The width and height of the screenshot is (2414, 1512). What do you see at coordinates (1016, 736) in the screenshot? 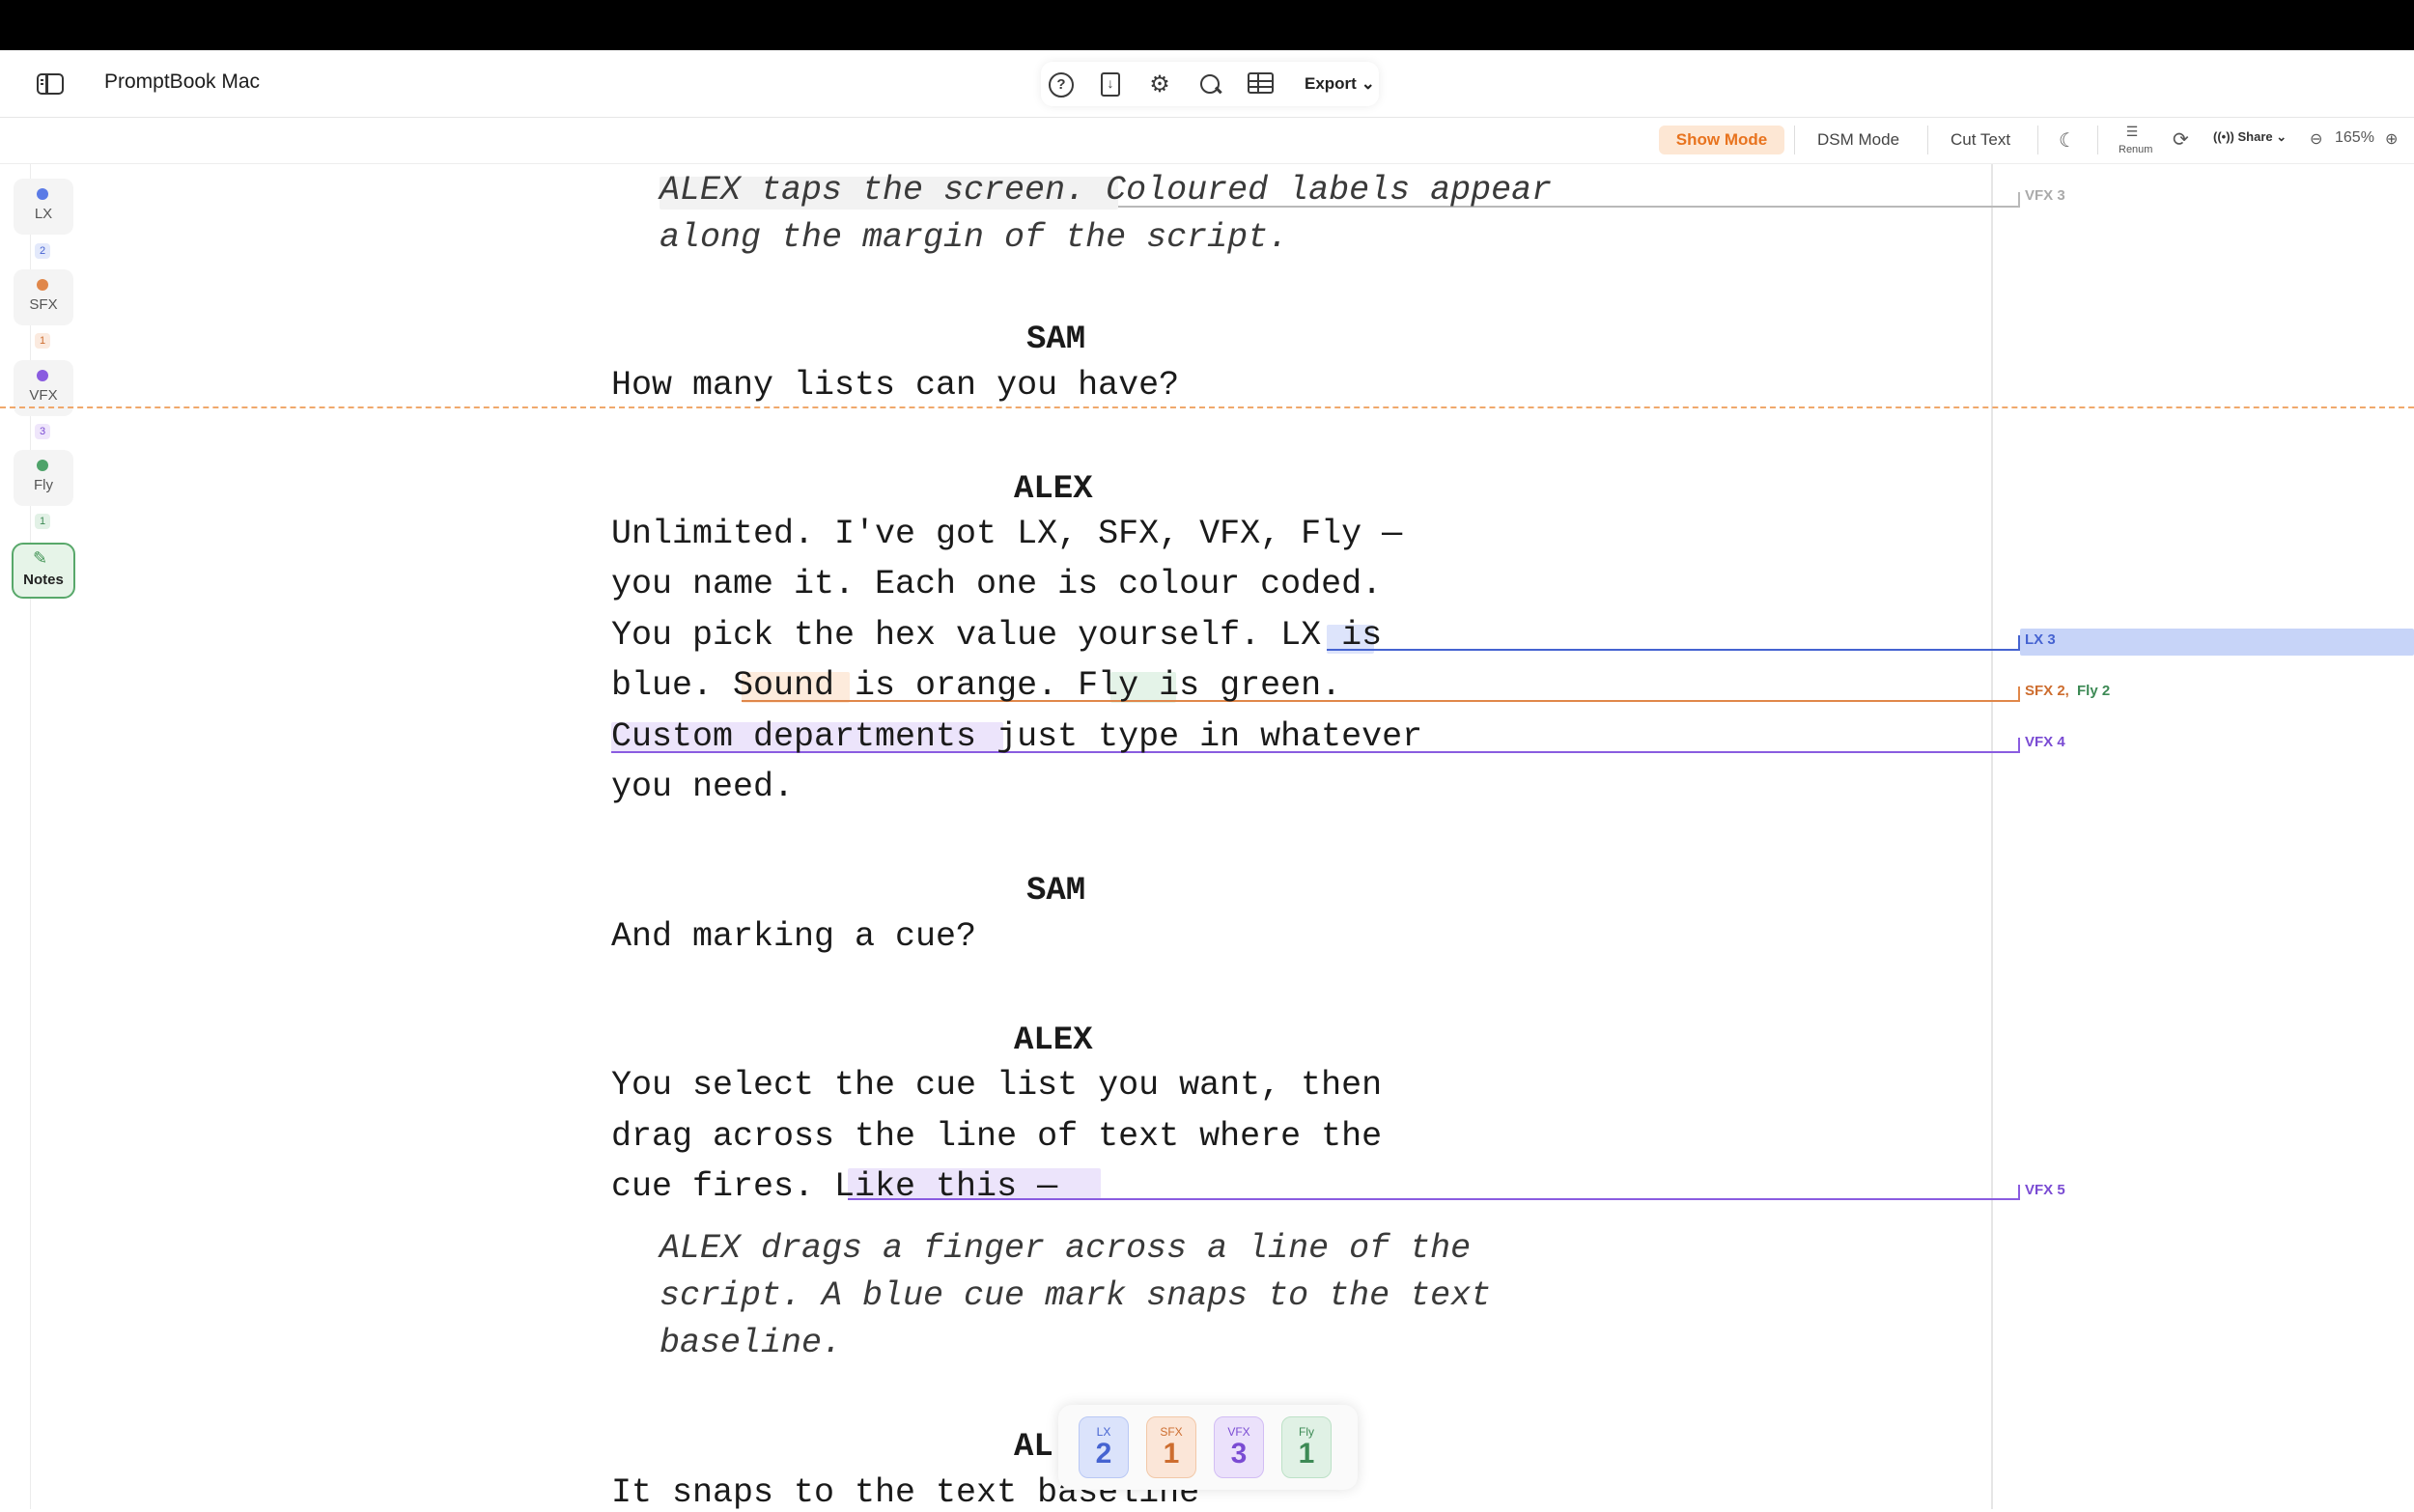
I see `dialogue-line: Custom departments just type in whatever` at bounding box center [1016, 736].